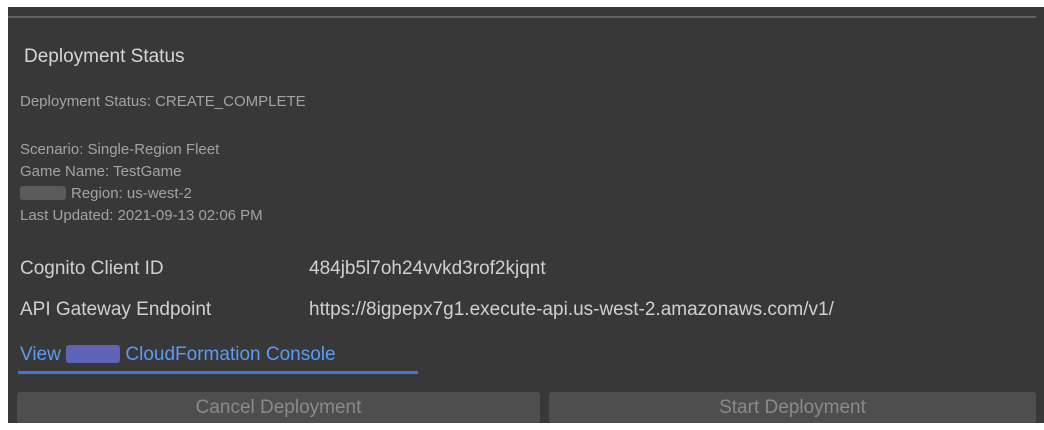 This screenshot has height=430, width=1044. I want to click on cognito-client-id-label: Cognito Client ID, so click(92, 268).